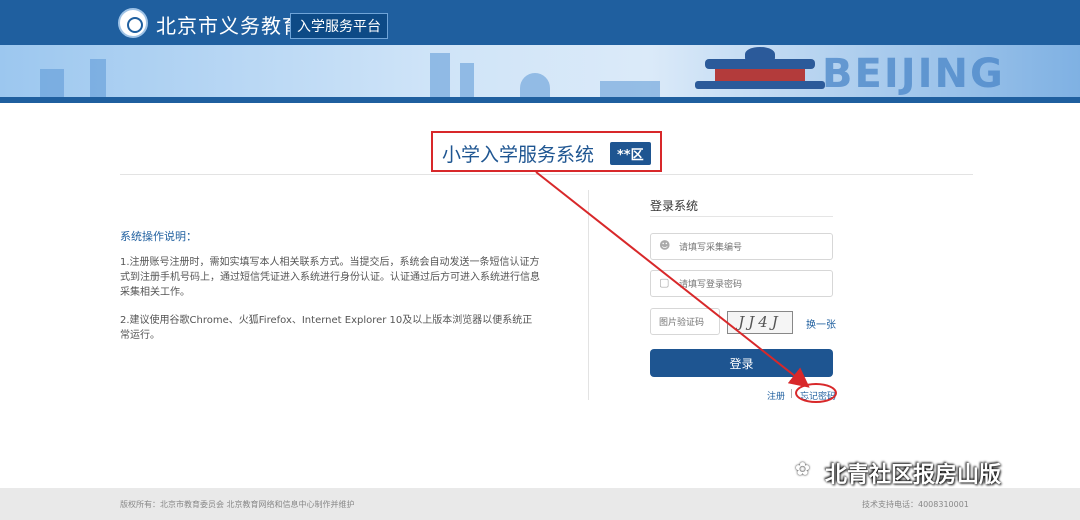  Describe the element at coordinates (237, 504) in the screenshot. I see `footer-copyright: 版权所有：北京市教育委员会 北京教育网络和信息中心制作并维护` at that location.